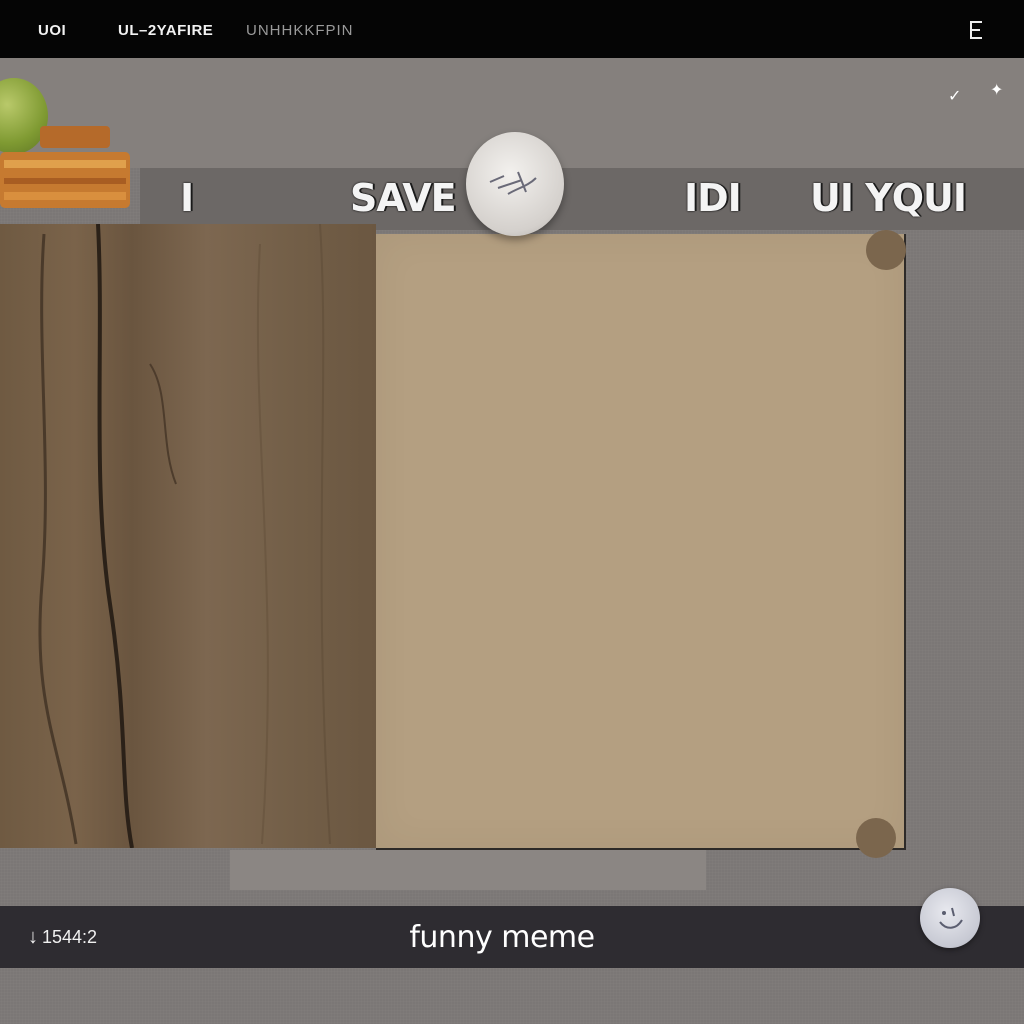 This screenshot has width=1024, height=1024. Describe the element at coordinates (403, 198) in the screenshot. I see `banner-word-2: SAVE` at that location.